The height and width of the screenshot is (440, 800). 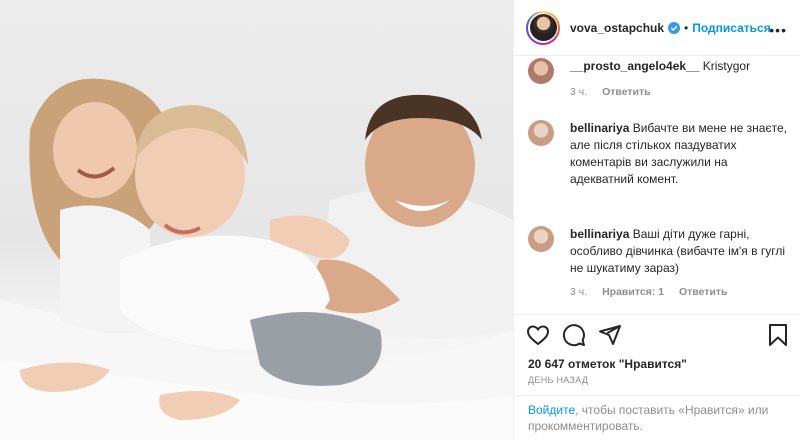 I want to click on verified-badge-icon, so click(x=674, y=27).